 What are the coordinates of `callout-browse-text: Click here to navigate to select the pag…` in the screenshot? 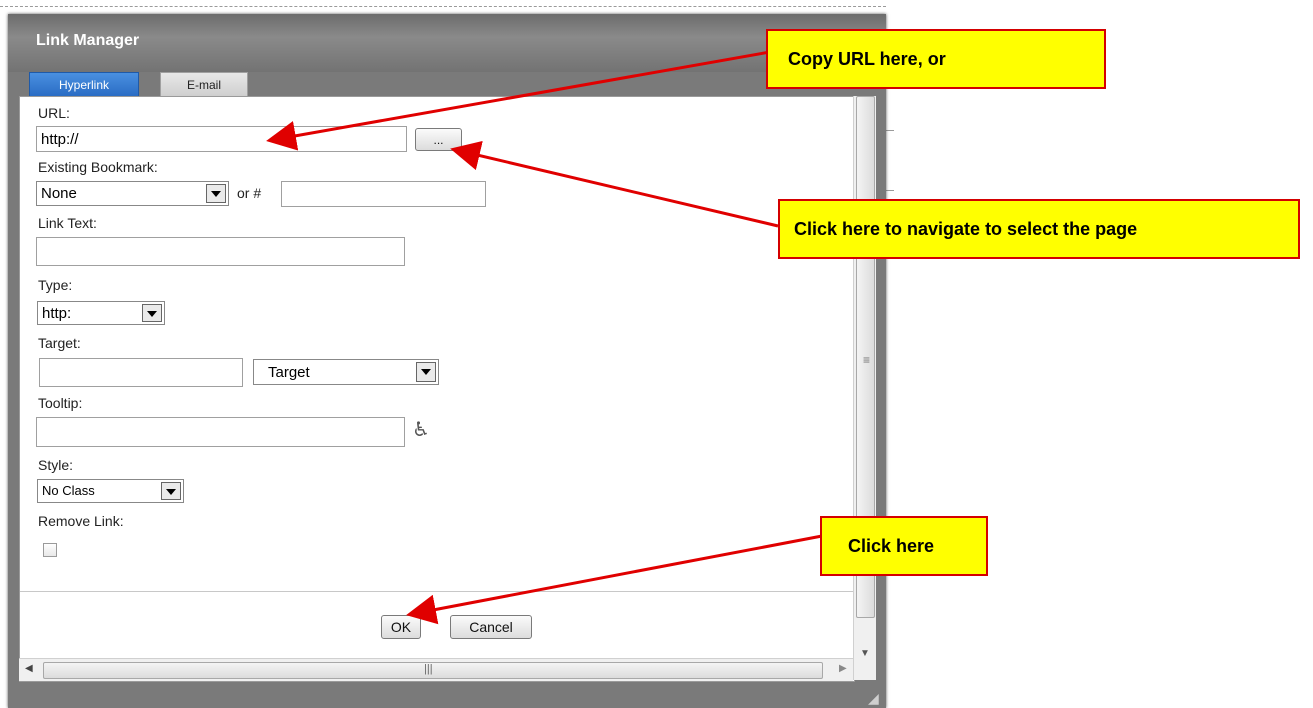 It's located at (966, 229).